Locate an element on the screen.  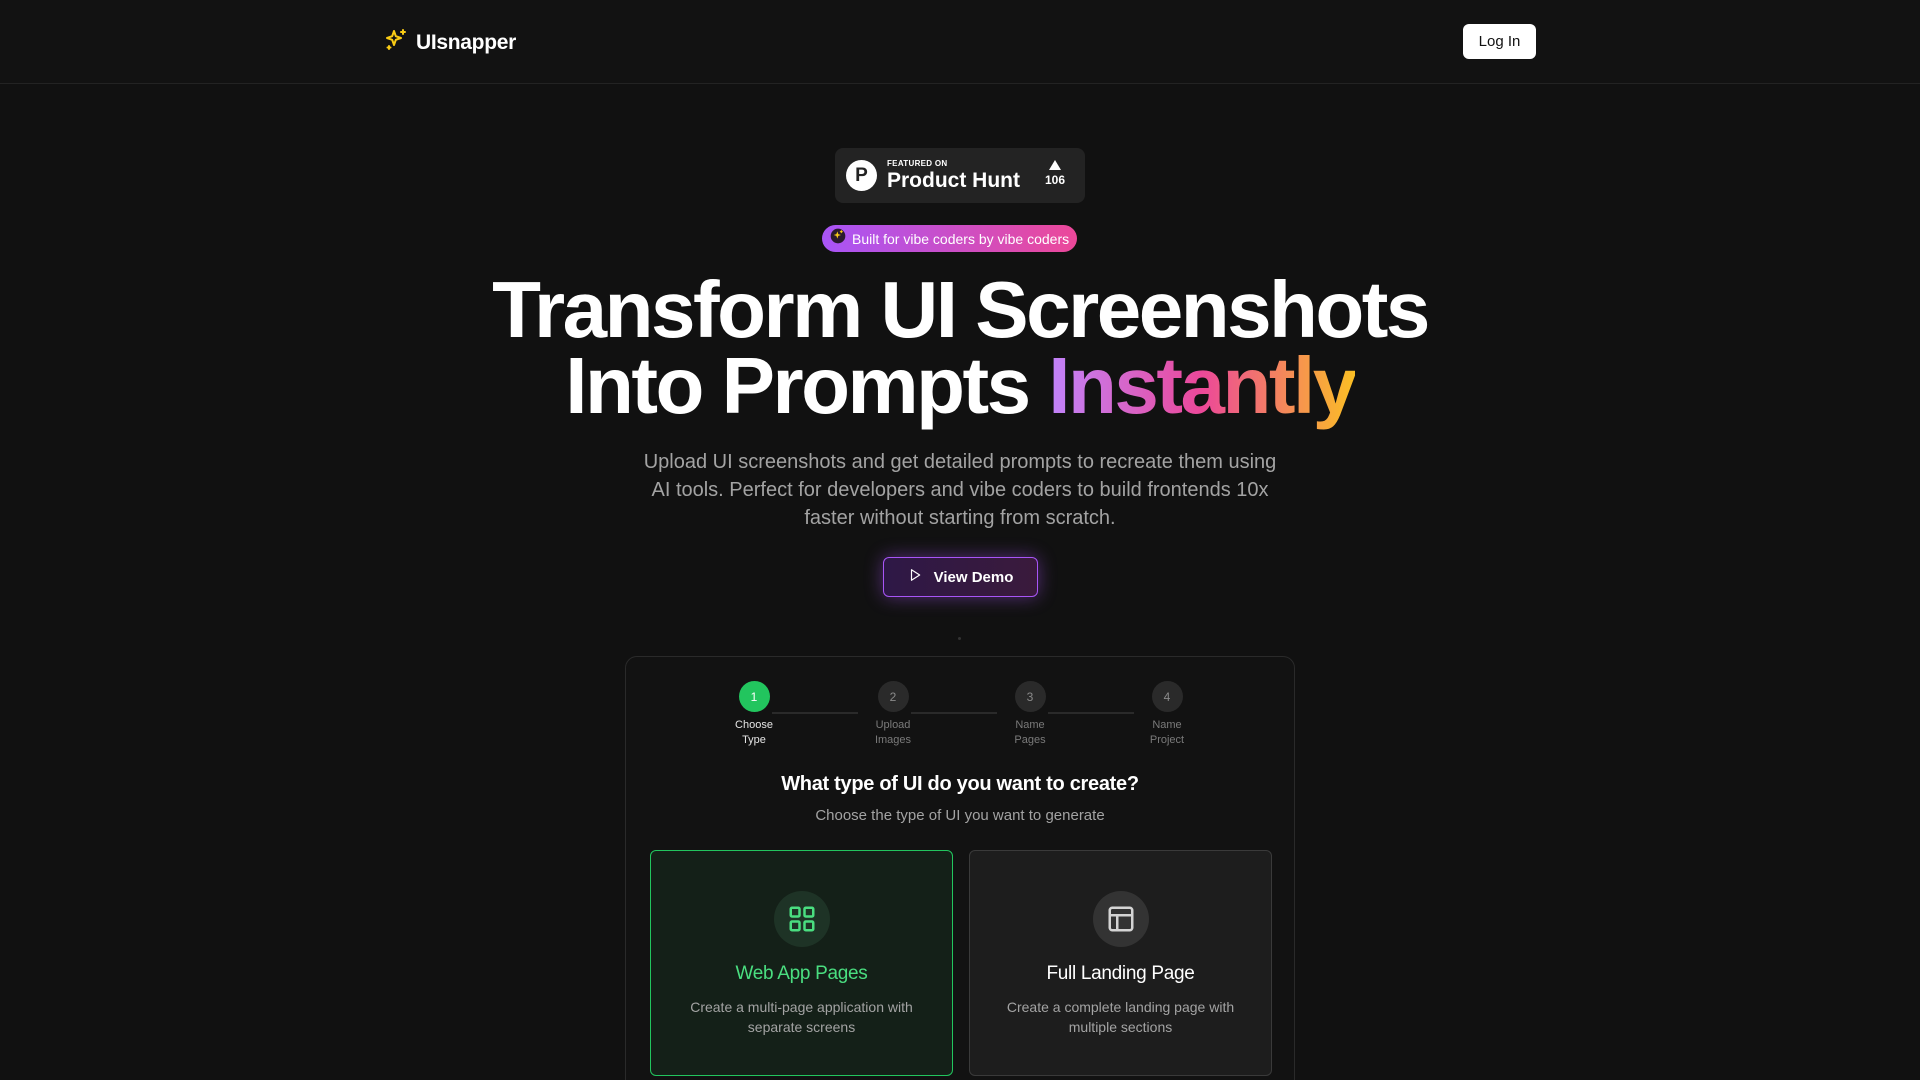
step-number: 3 is located at coordinates (1030, 696).